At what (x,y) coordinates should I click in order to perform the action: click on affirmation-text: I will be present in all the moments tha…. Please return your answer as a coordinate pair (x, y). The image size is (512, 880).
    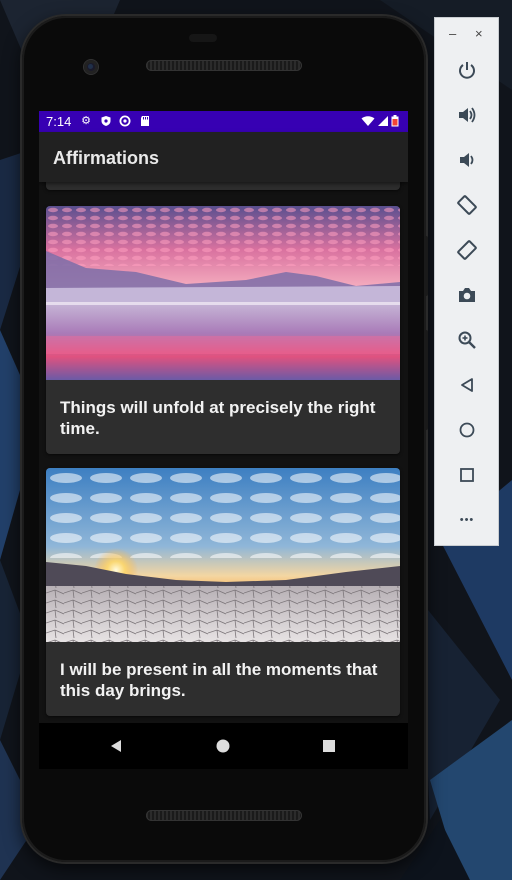
    Looking at the image, I should click on (219, 680).